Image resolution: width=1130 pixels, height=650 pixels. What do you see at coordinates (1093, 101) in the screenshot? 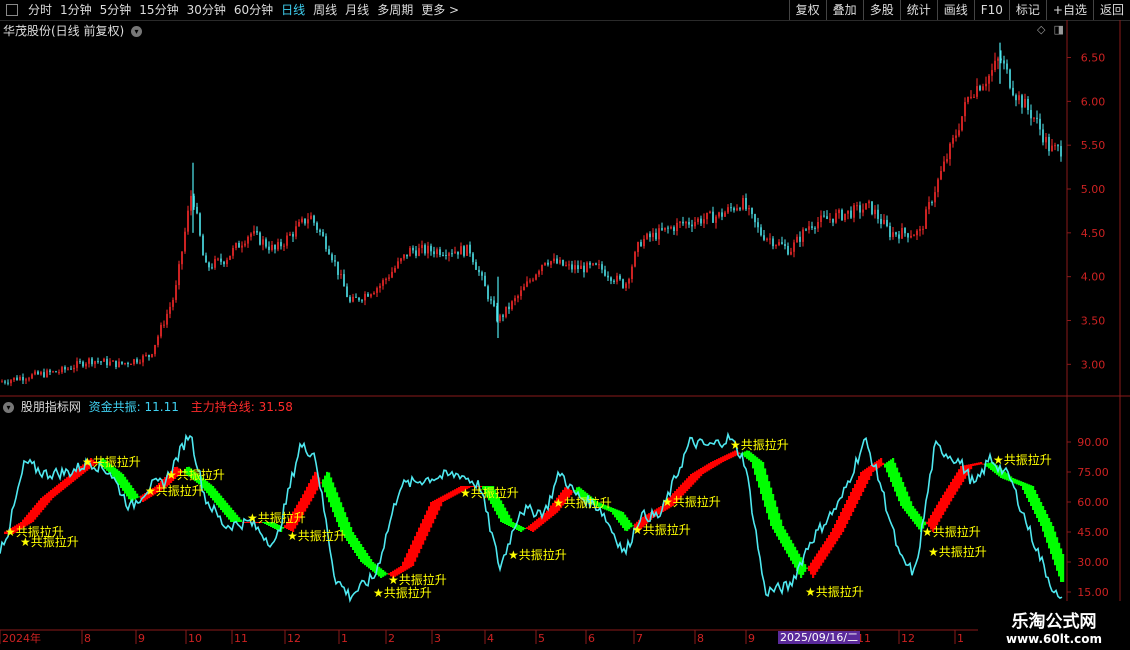
I see `price-tick-label: 6.00` at bounding box center [1093, 101].